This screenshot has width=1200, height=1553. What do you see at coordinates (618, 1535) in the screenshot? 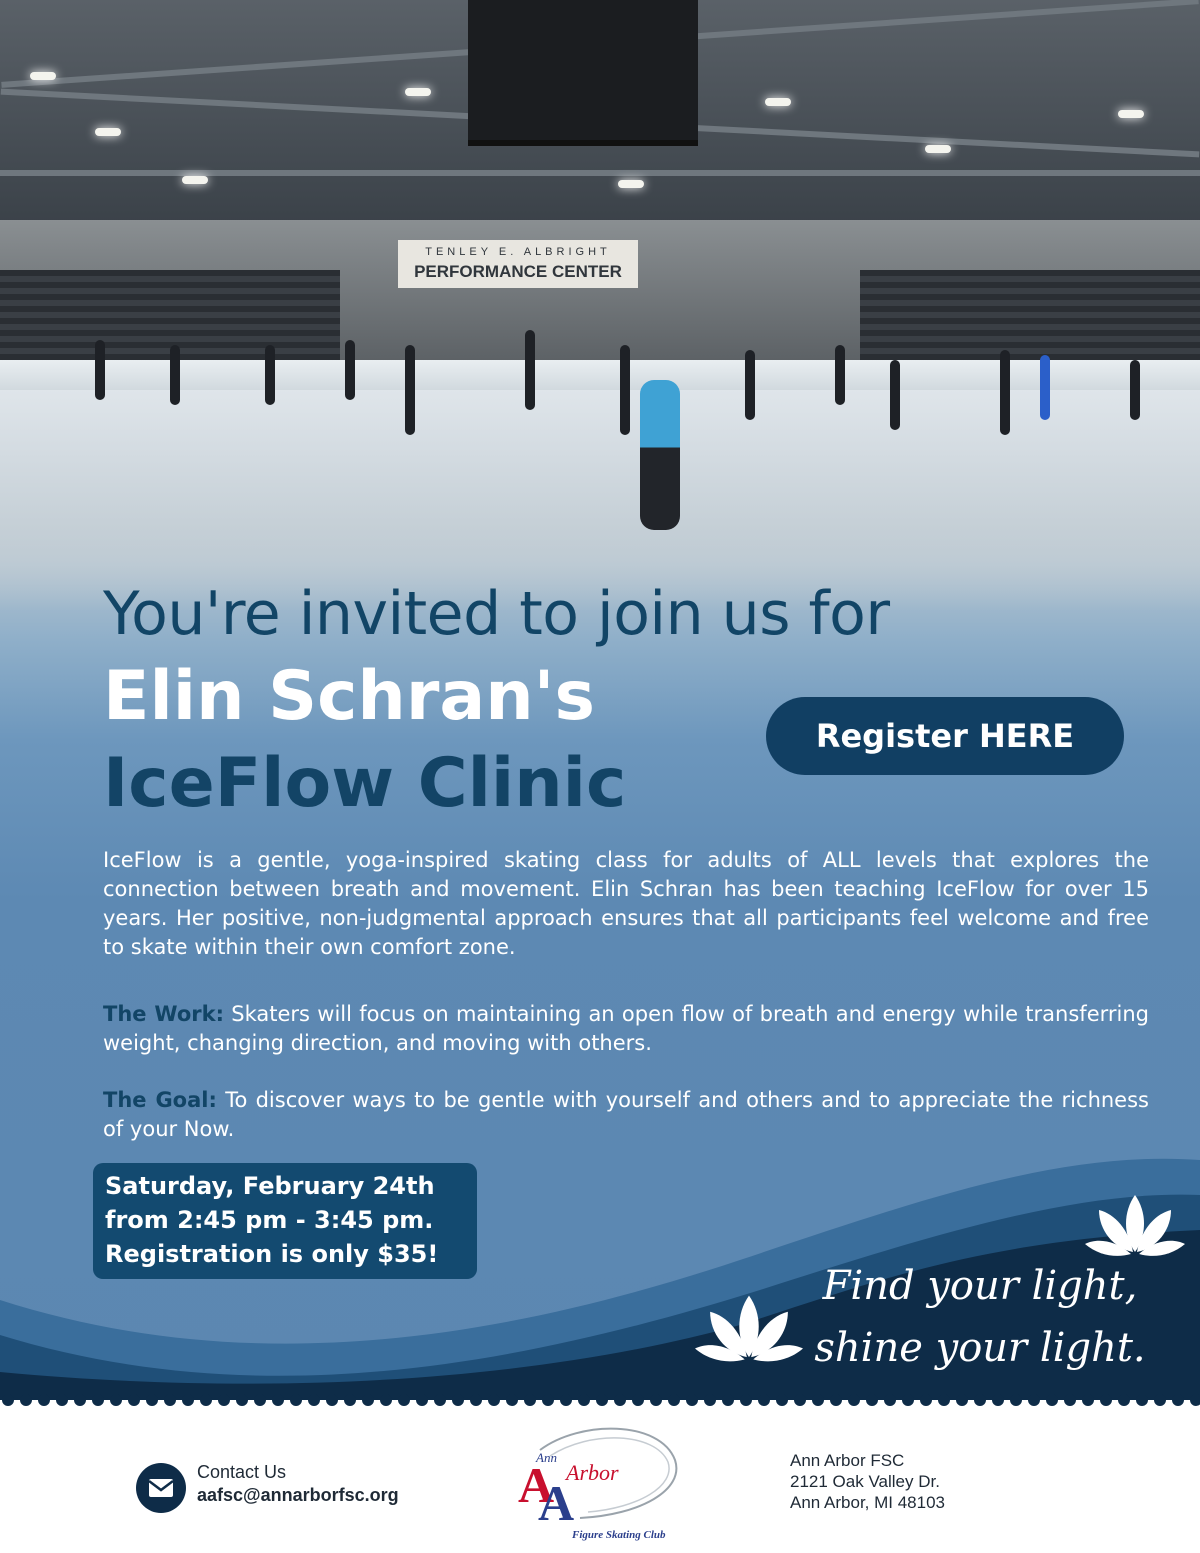
I see `logo-caption: Figure Skating Club` at bounding box center [618, 1535].